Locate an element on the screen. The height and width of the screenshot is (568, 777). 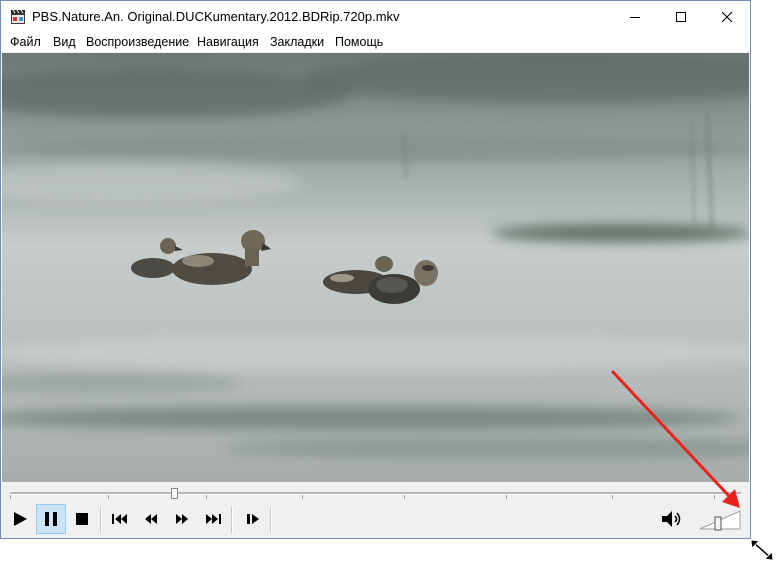
stop-icon is located at coordinates (82, 519).